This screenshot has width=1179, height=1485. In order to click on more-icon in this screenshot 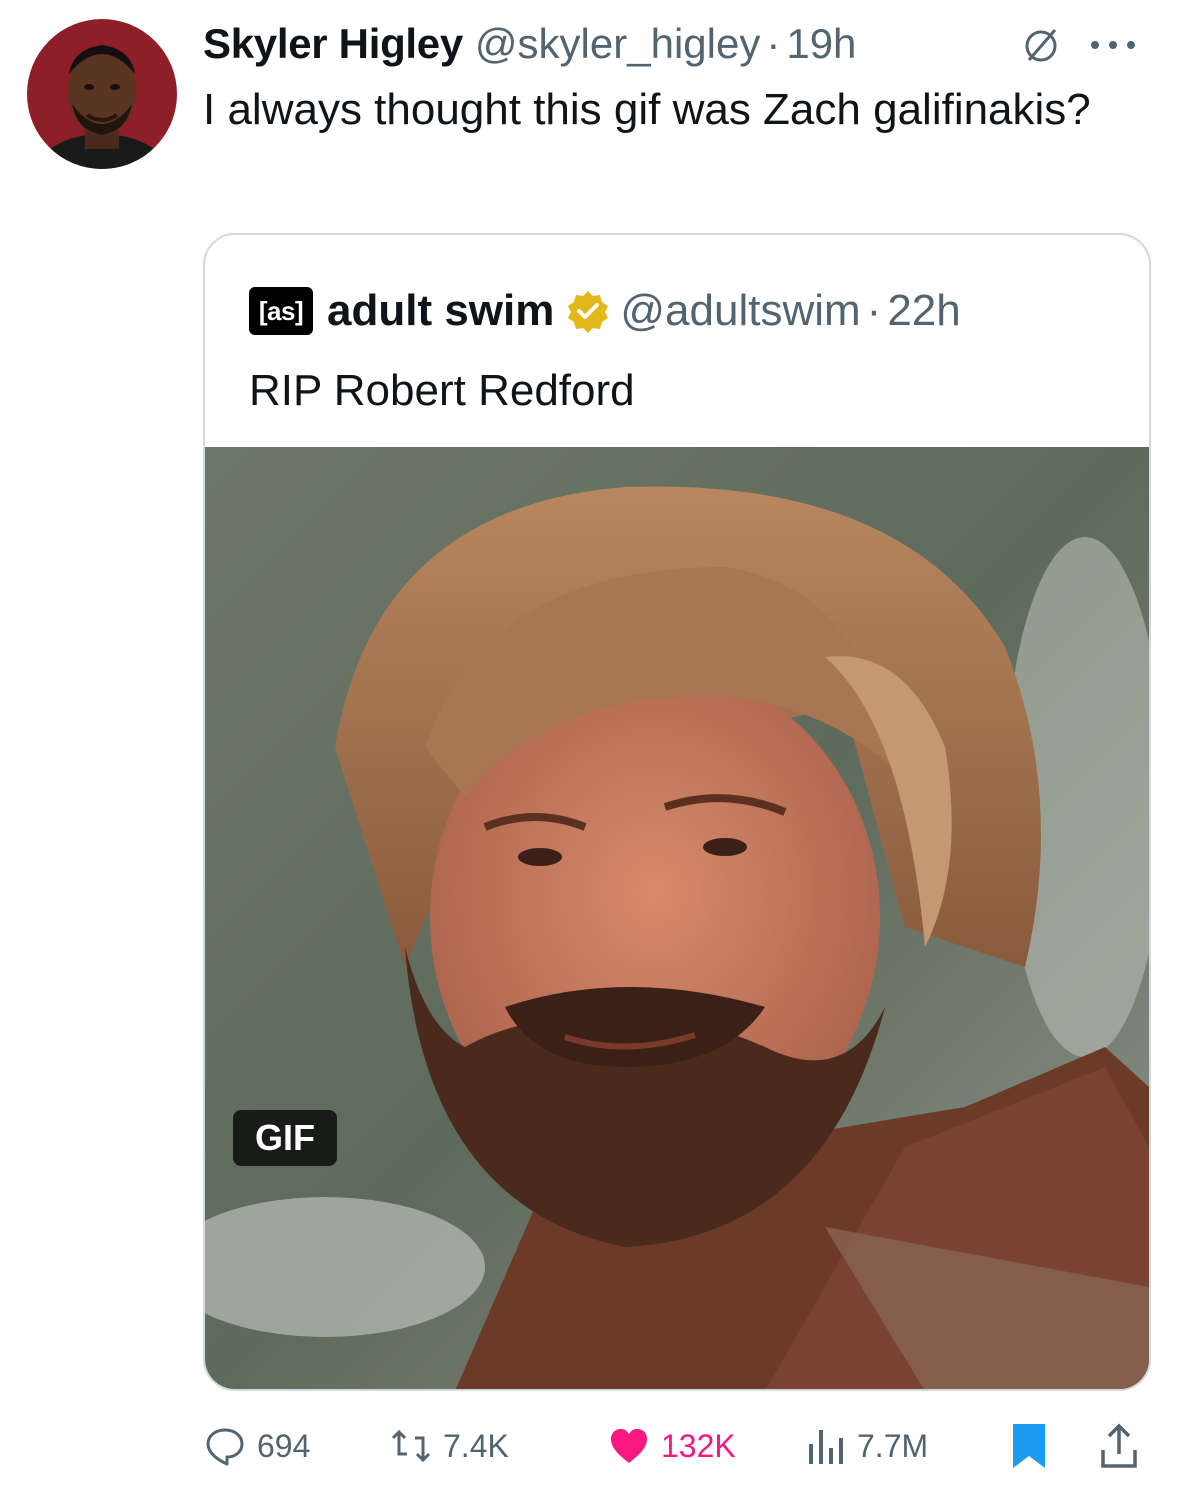, I will do `click(1113, 45)`.